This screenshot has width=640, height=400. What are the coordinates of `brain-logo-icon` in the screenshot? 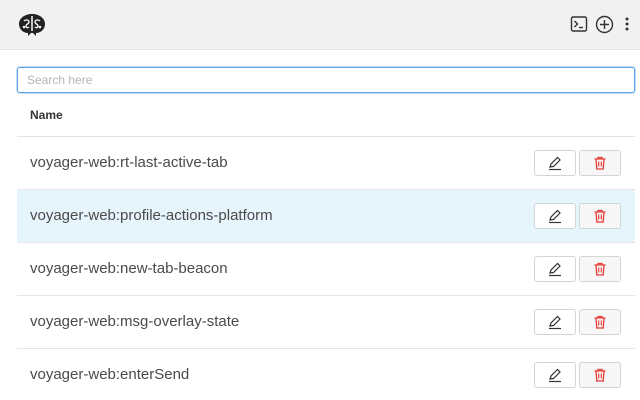 It's located at (32, 24).